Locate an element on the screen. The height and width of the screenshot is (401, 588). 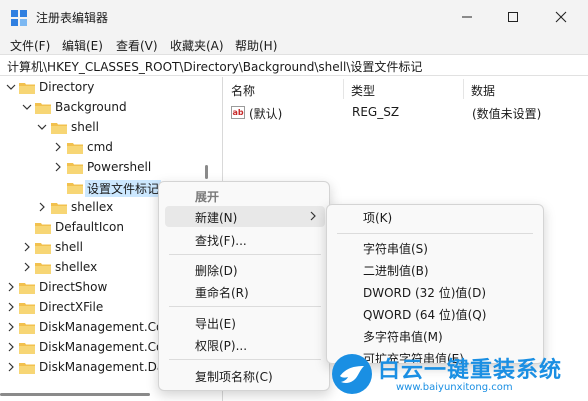
submenu-item-label: 多字符串值(M) is located at coordinates (403, 337).